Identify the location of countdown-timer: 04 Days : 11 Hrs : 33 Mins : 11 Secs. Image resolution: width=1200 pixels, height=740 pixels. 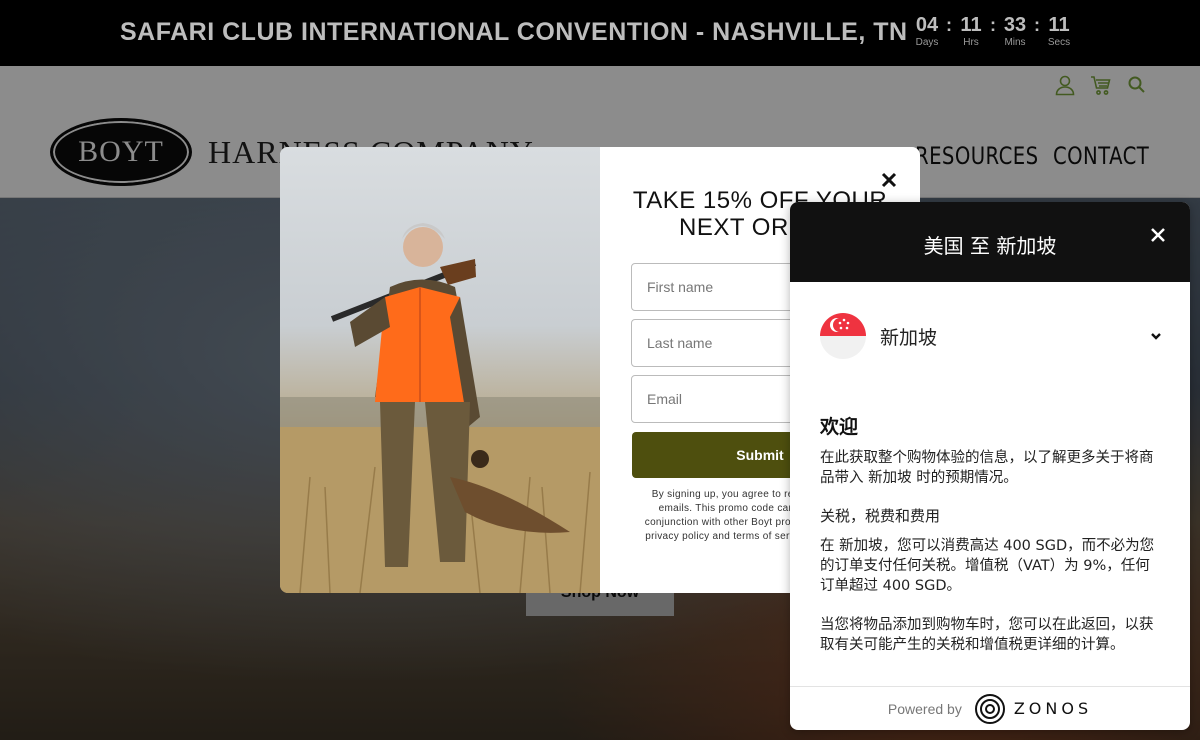
(993, 32).